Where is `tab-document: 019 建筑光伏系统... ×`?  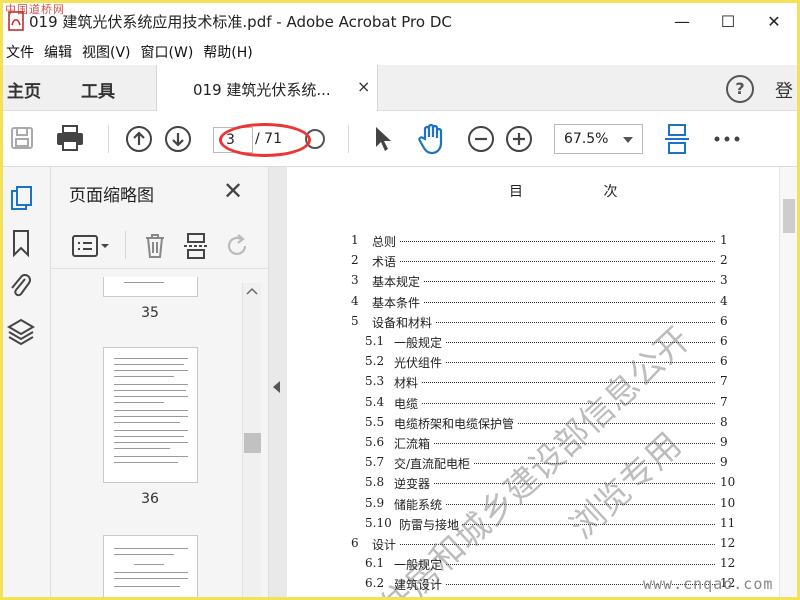 tab-document: 019 建筑光伏系统... × is located at coordinates (267, 88).